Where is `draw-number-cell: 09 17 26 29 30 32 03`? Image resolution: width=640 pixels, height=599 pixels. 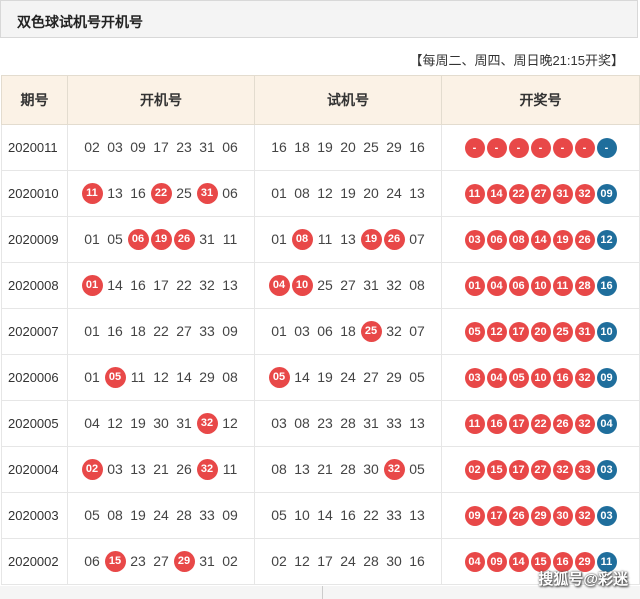 draw-number-cell: 09 17 26 29 30 32 03 is located at coordinates (540, 515).